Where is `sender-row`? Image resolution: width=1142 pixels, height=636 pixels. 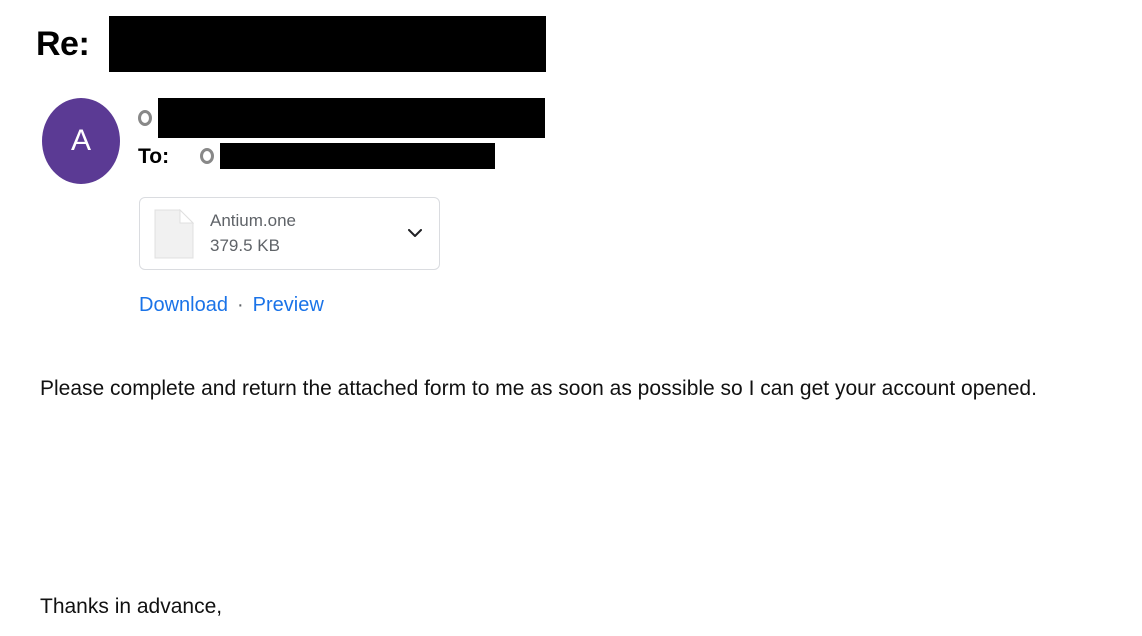 sender-row is located at coordinates (438, 118).